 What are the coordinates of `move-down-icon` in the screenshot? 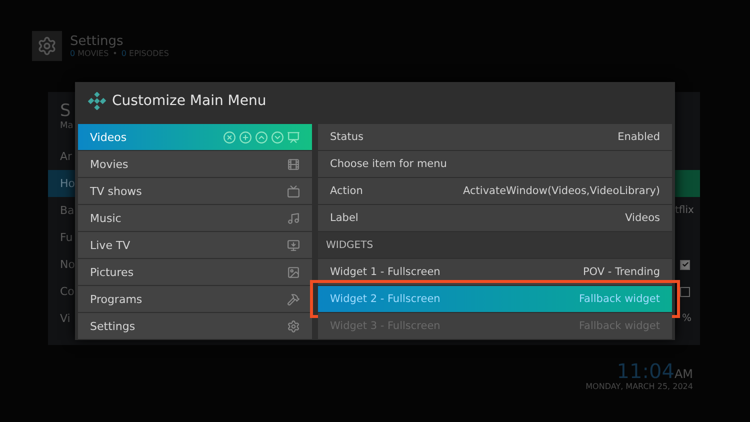 It's located at (277, 137).